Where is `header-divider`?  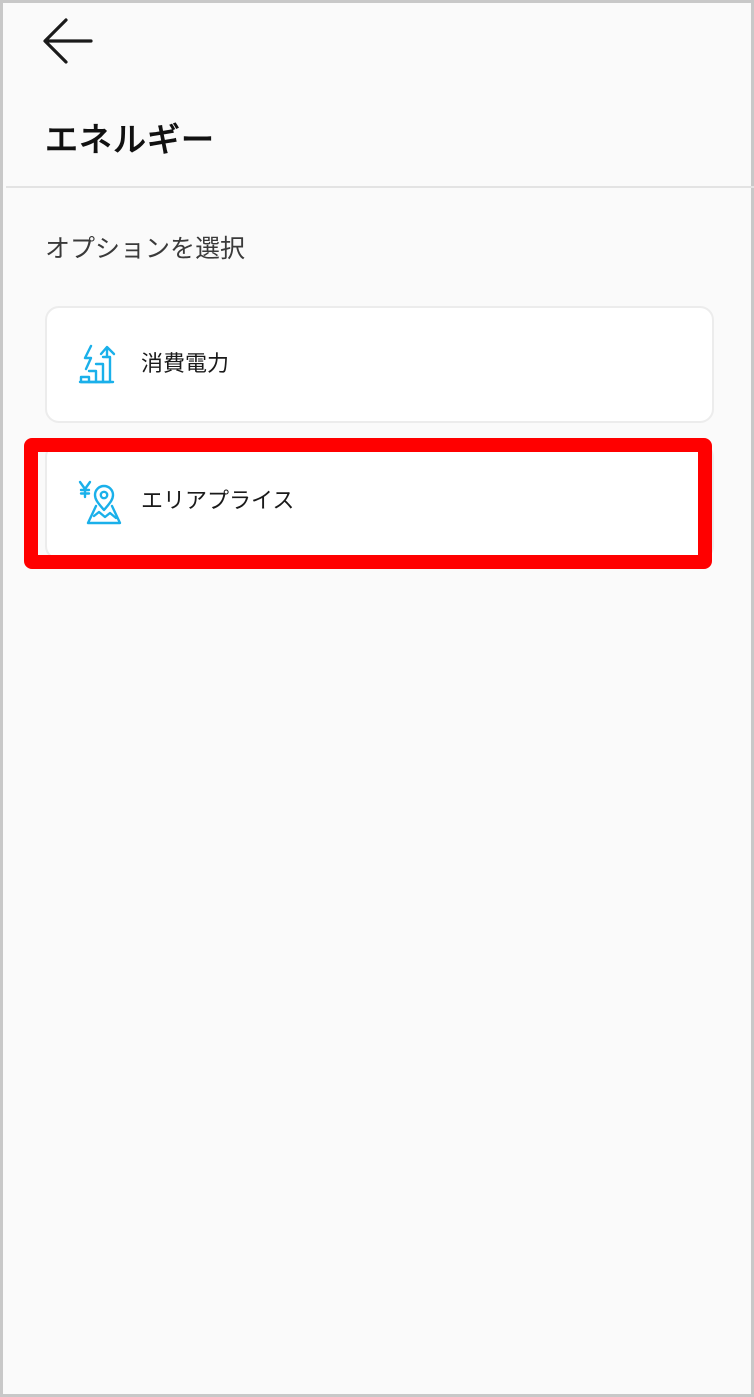 header-divider is located at coordinates (380, 187).